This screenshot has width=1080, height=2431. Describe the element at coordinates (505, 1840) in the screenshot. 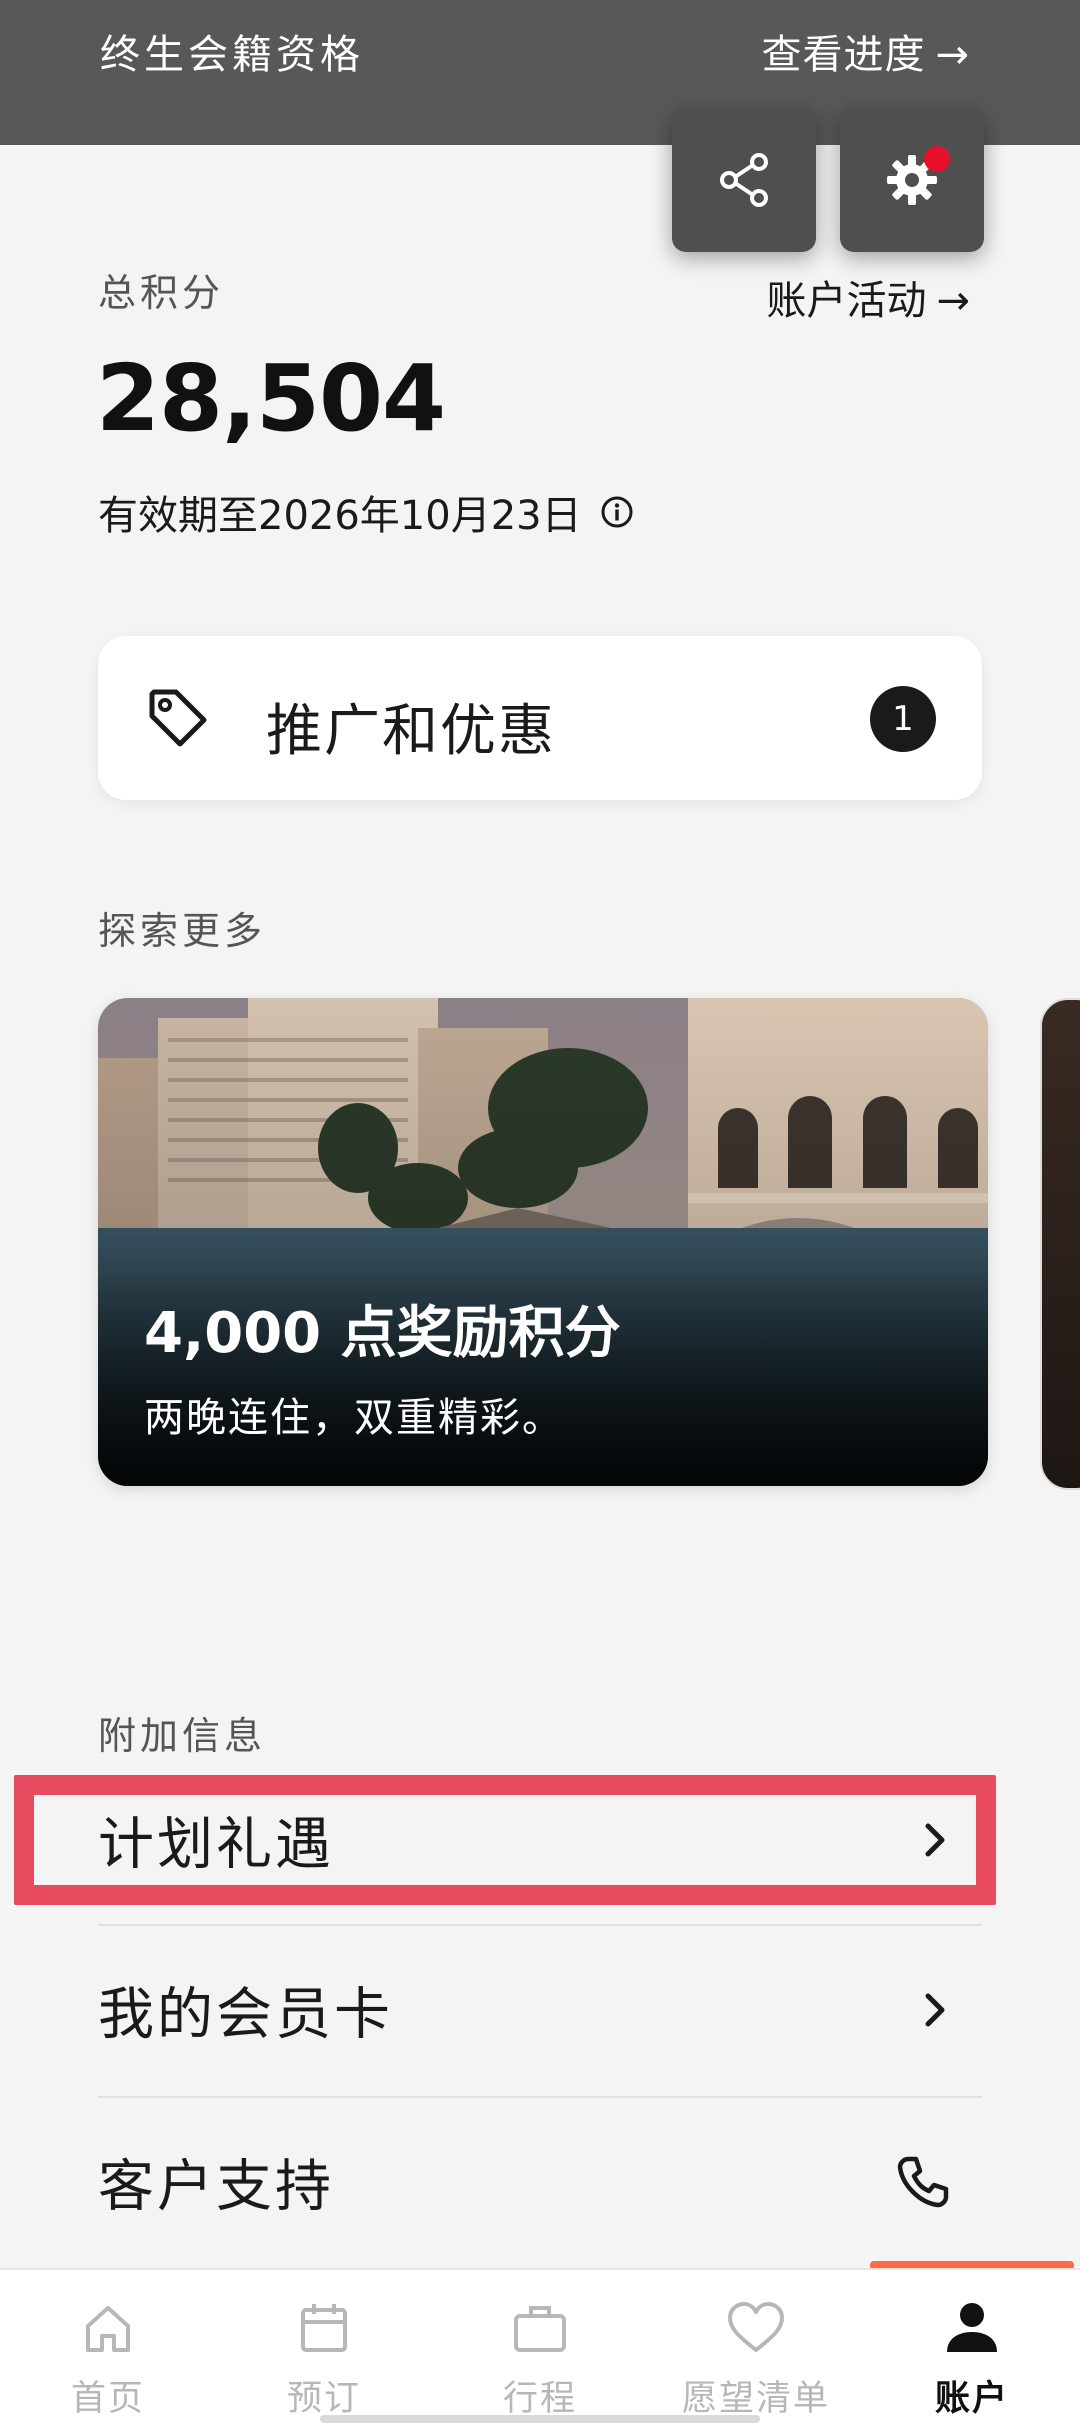

I see `highlight-annotation` at that location.